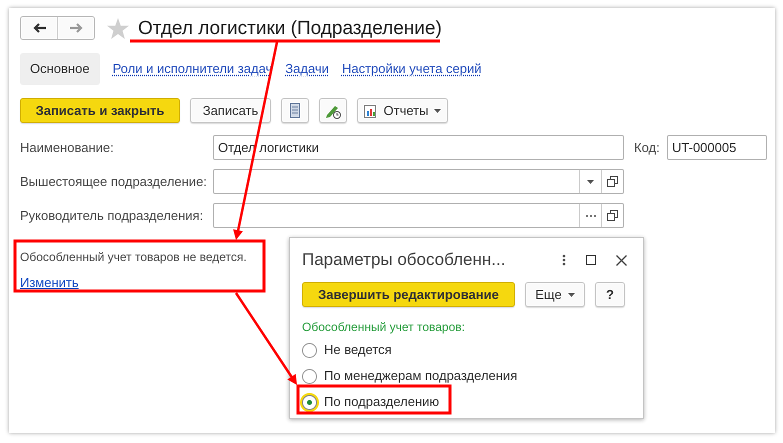 Image resolution: width=783 pixels, height=443 pixels. I want to click on code-label: Код:, so click(647, 147).